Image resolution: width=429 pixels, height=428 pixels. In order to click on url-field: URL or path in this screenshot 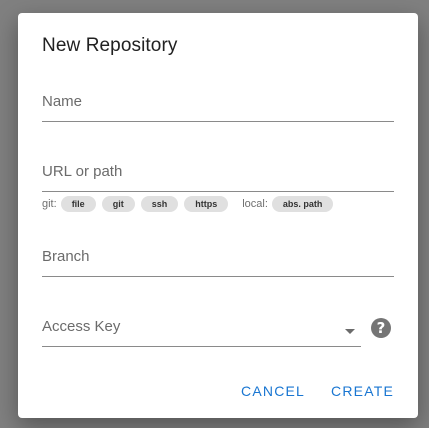, I will do `click(220, 177)`.